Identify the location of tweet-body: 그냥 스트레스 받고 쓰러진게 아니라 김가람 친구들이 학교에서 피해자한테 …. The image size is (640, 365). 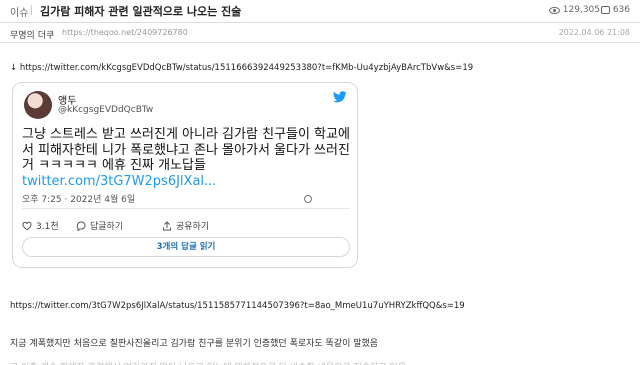
(186, 150).